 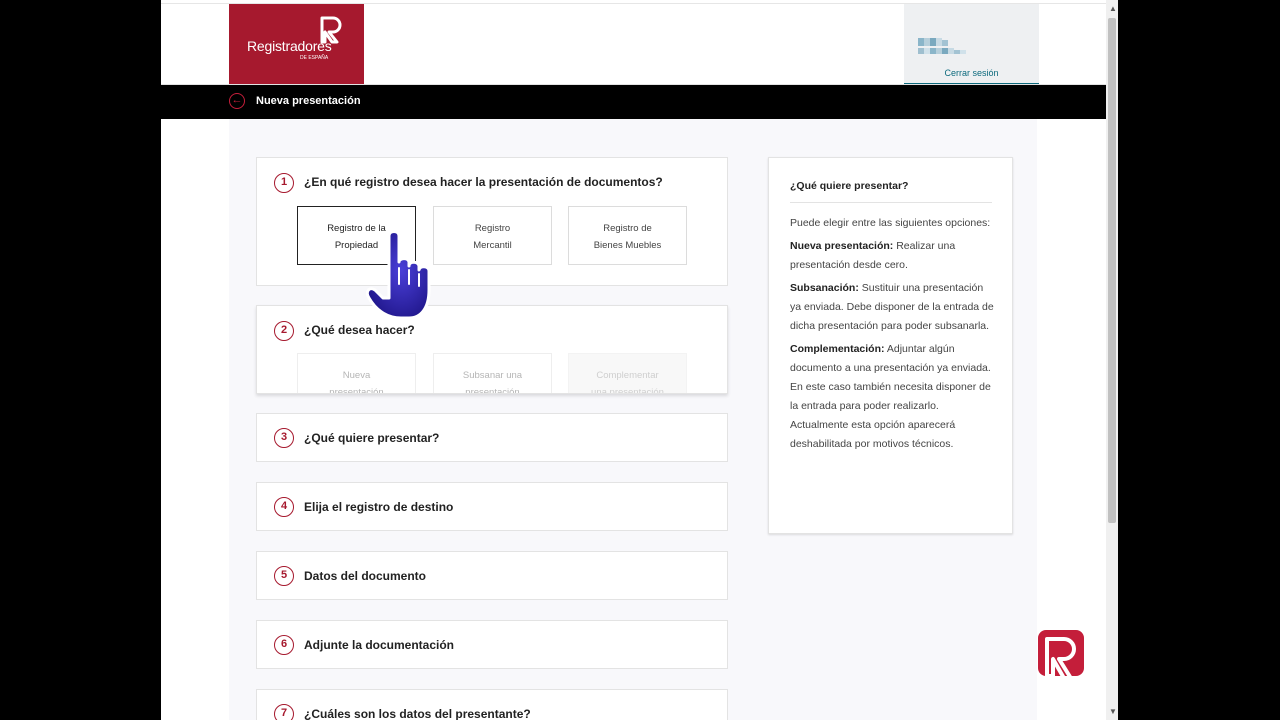 What do you see at coordinates (492, 235) in the screenshot?
I see `option-registro-mercantil: Registro Mercantil` at bounding box center [492, 235].